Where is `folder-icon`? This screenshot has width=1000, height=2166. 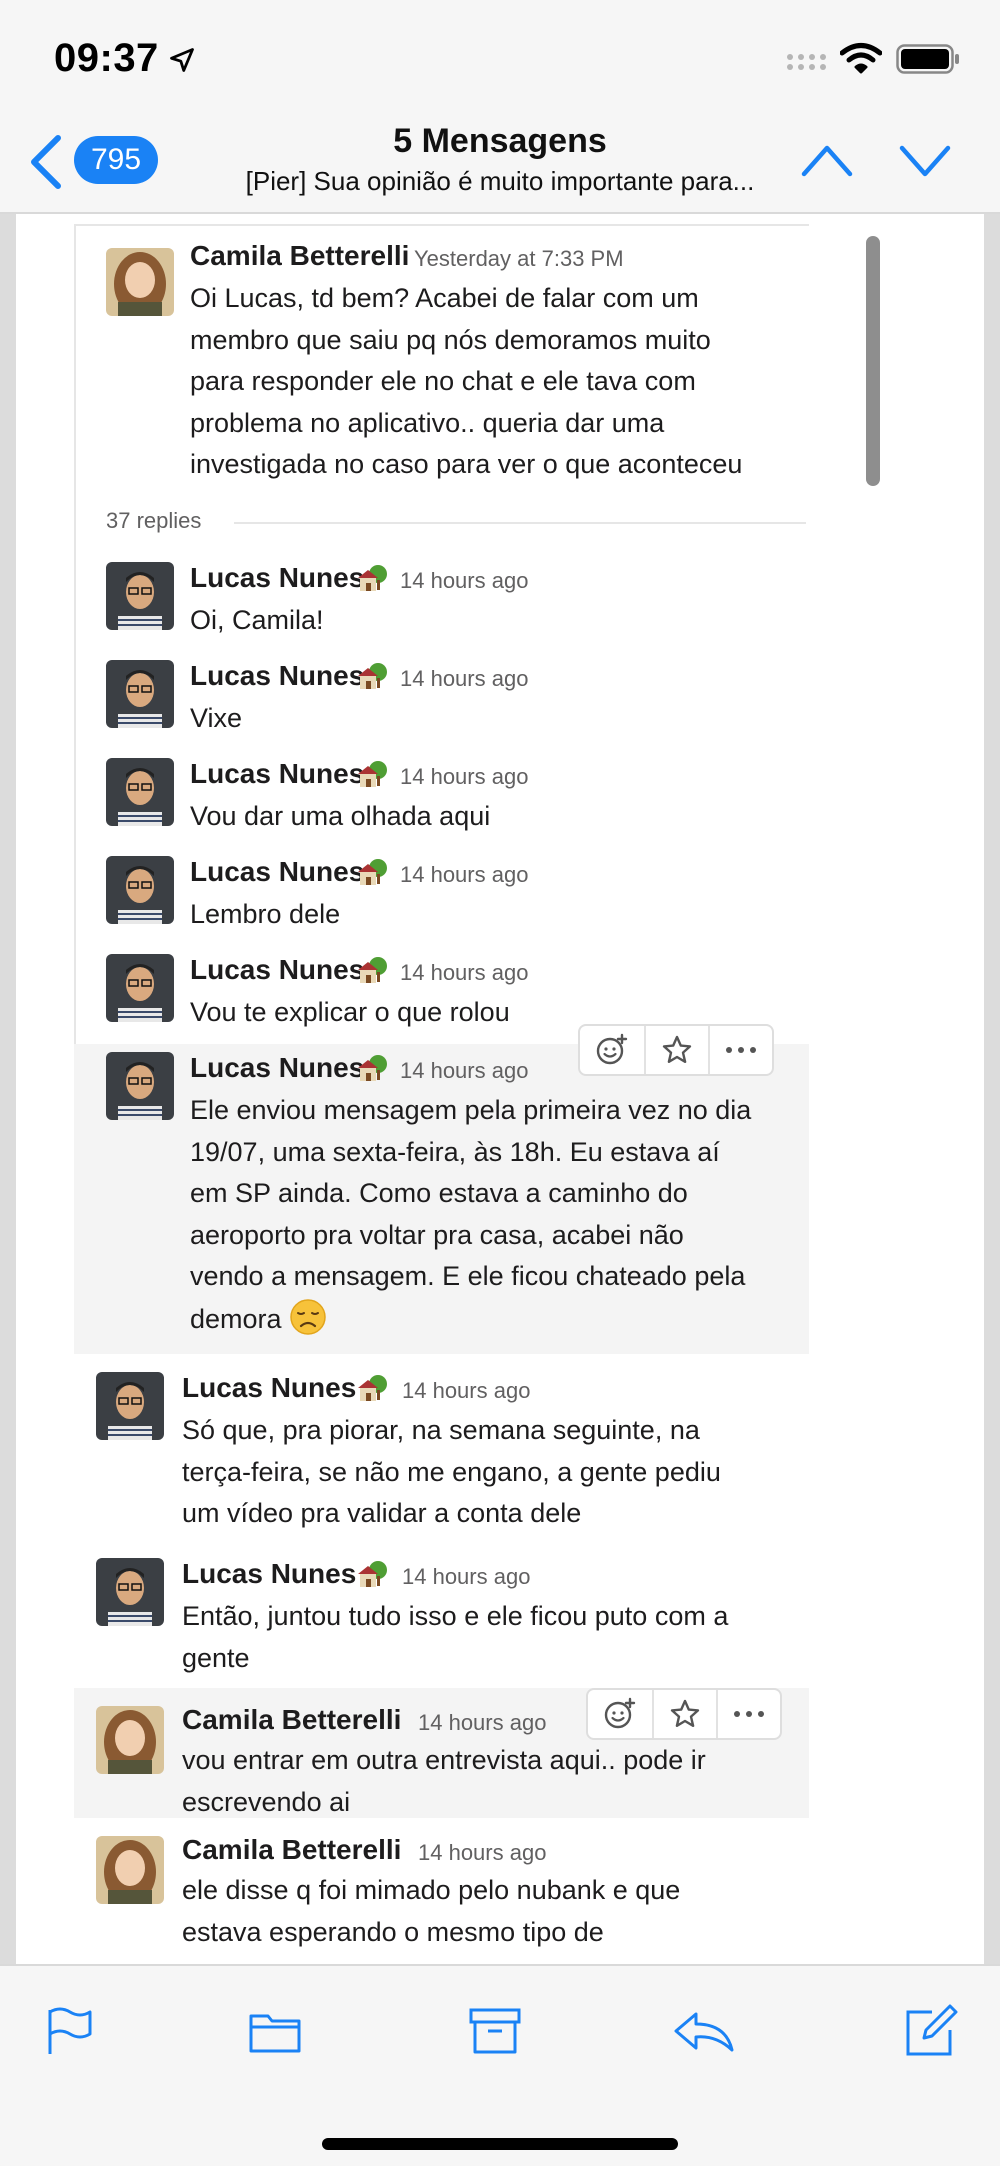
folder-icon is located at coordinates (275, 2031).